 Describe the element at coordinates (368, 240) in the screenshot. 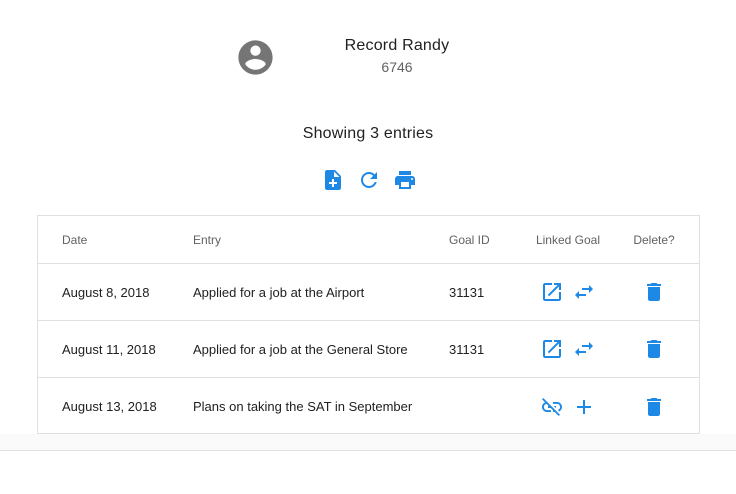

I see `table-header: Date Entry Goal ID Linked Goal Delete?` at that location.